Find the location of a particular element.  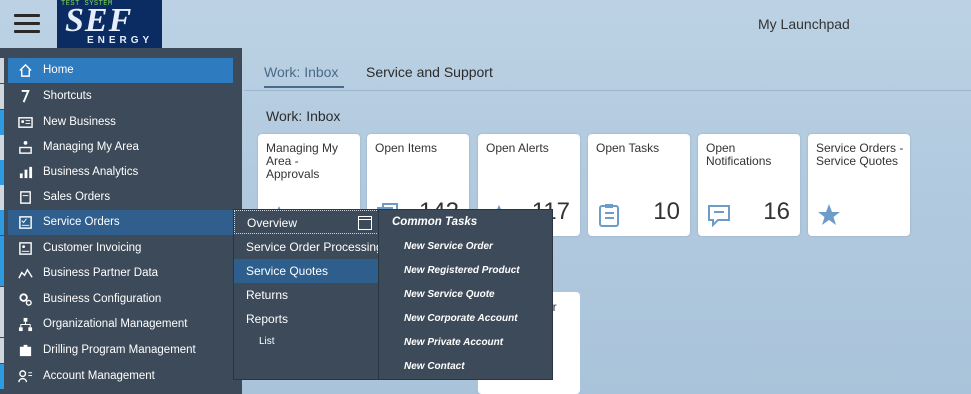

tile-title: Managing My Area - Approvals is located at coordinates (302, 161).